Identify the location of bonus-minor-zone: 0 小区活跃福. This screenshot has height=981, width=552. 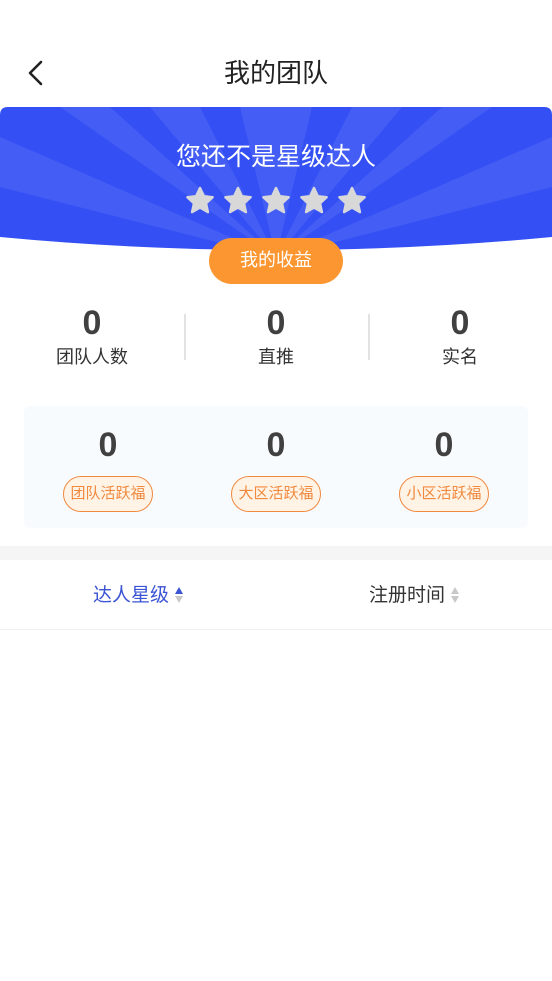
(444, 467).